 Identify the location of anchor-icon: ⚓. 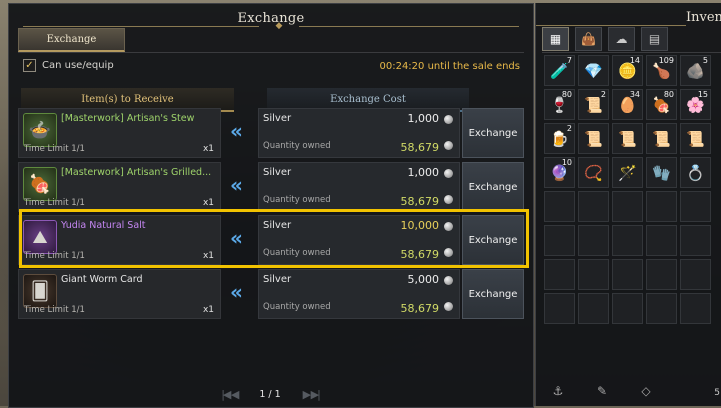
(558, 391).